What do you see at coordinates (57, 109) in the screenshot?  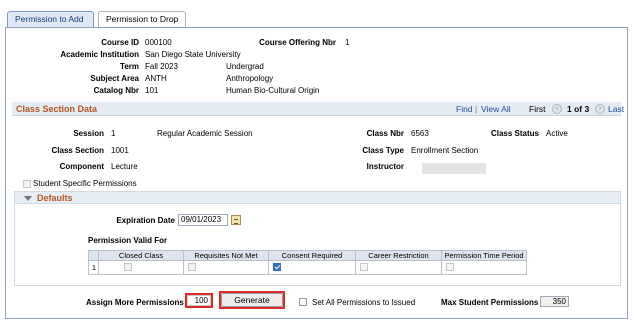 I see `class-section-title: Class Section Data` at bounding box center [57, 109].